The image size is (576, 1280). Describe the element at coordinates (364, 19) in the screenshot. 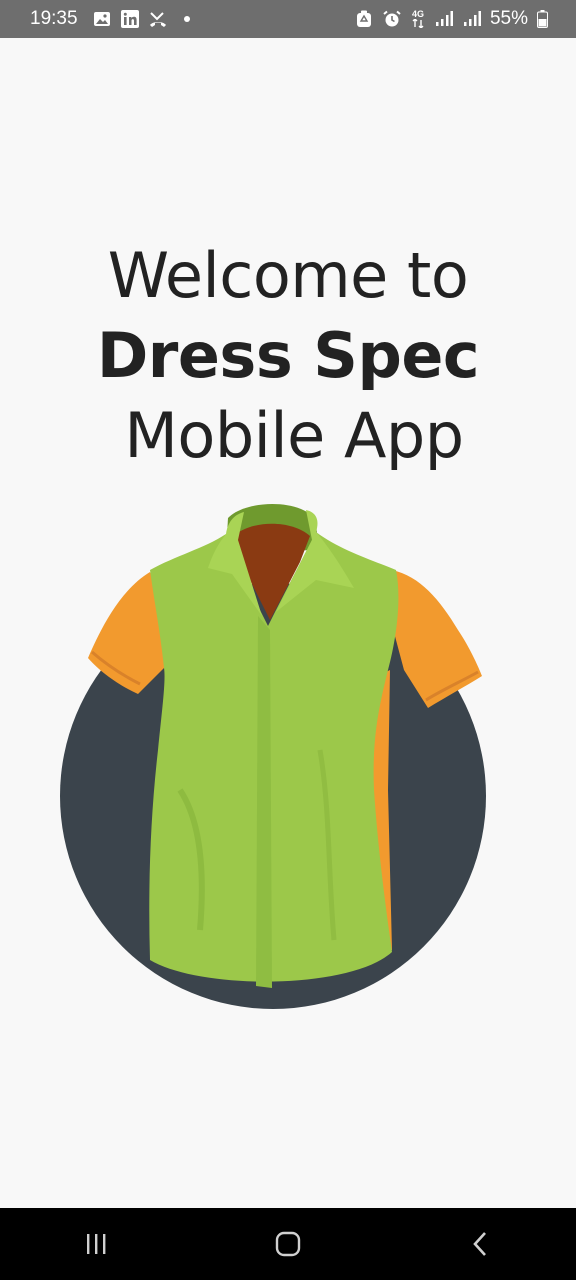

I see `recycle-icon` at that location.